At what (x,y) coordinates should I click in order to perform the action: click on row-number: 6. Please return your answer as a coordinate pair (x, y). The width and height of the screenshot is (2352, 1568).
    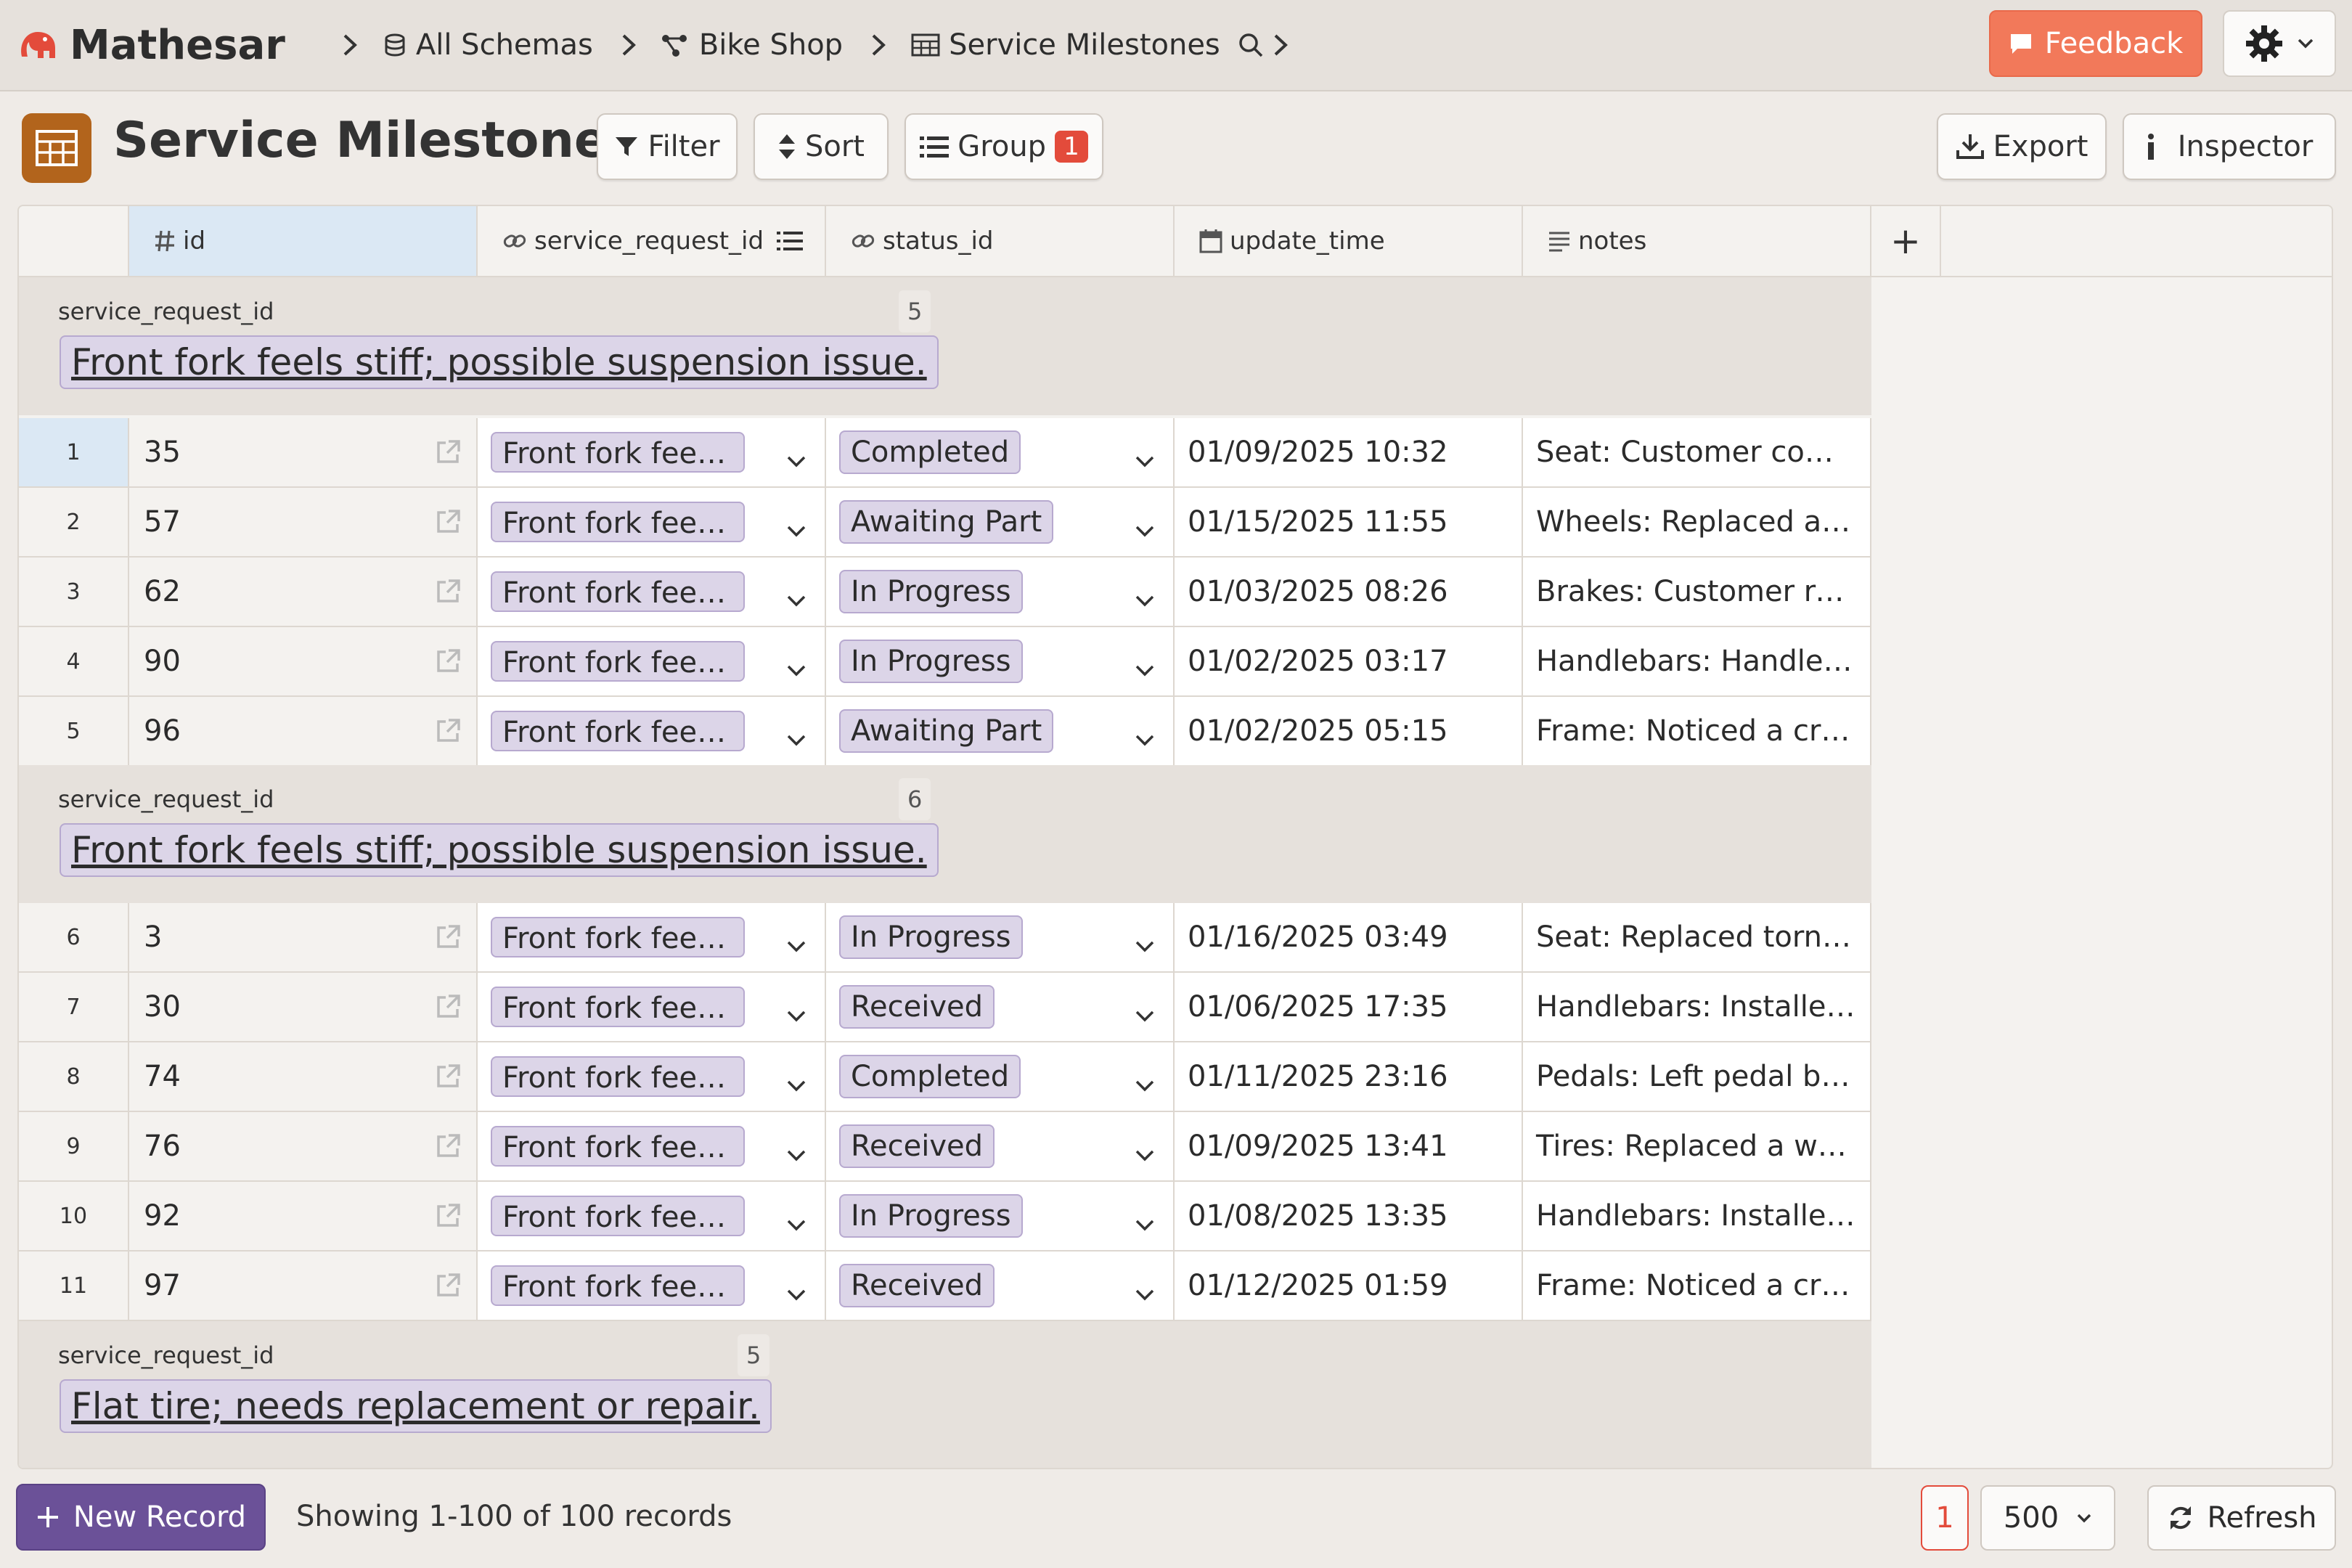
    Looking at the image, I should click on (74, 938).